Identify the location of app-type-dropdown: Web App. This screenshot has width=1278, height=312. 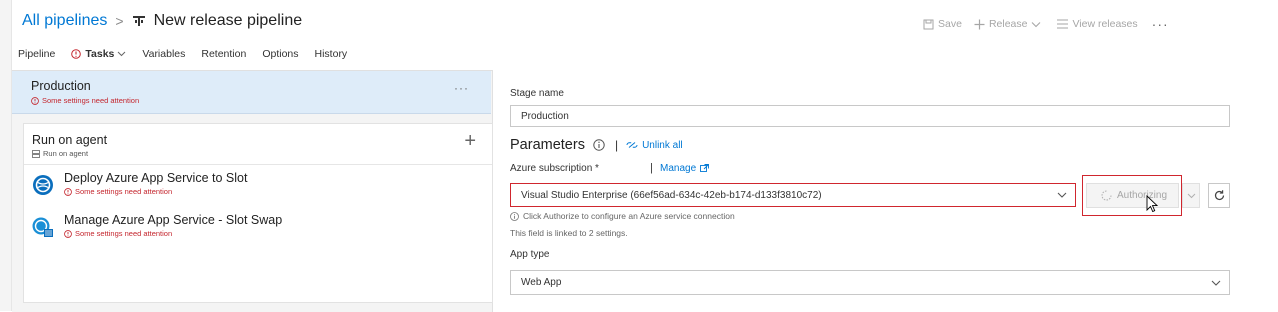
(870, 282).